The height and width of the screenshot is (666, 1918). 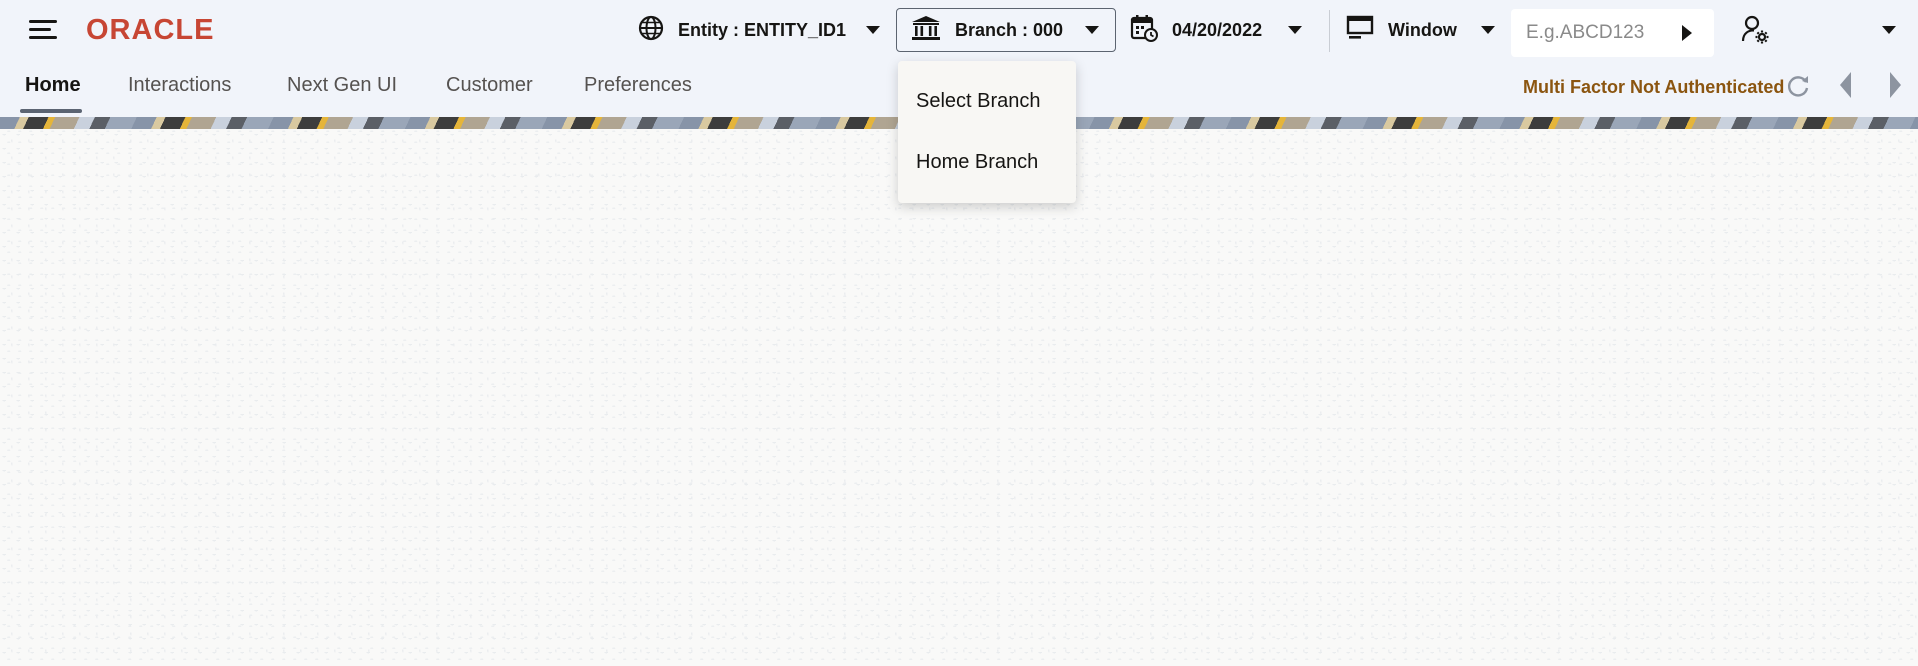 I want to click on chevron-right-icon, so click(x=1895, y=85).